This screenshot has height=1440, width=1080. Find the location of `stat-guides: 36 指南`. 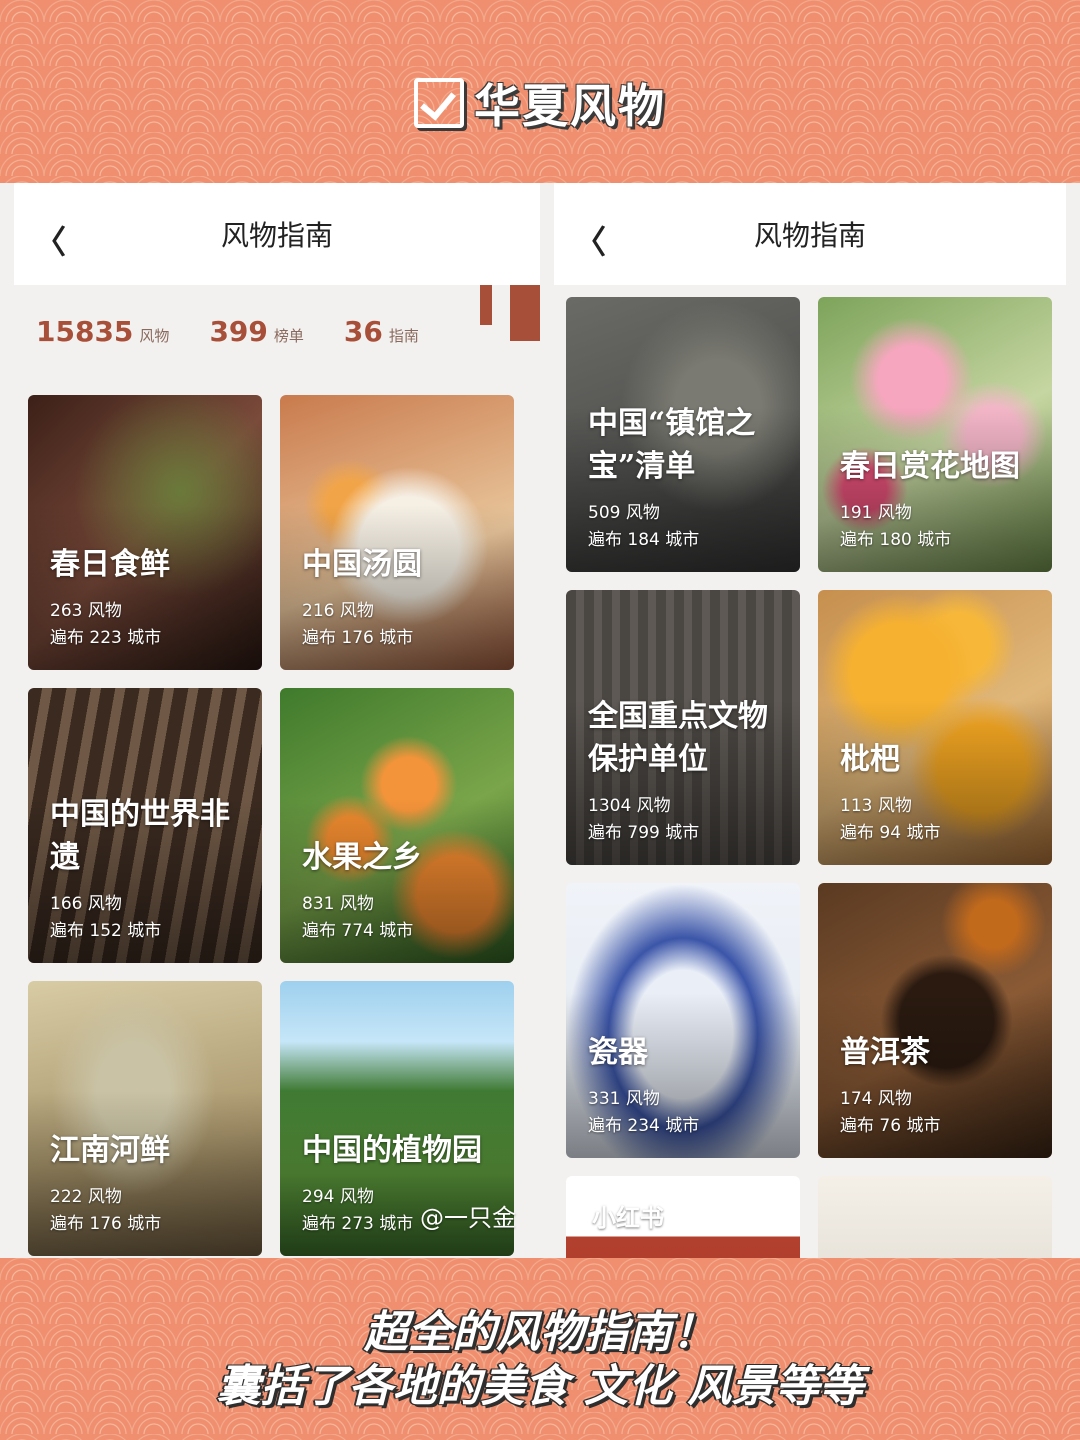

stat-guides: 36 指南 is located at coordinates (381, 331).